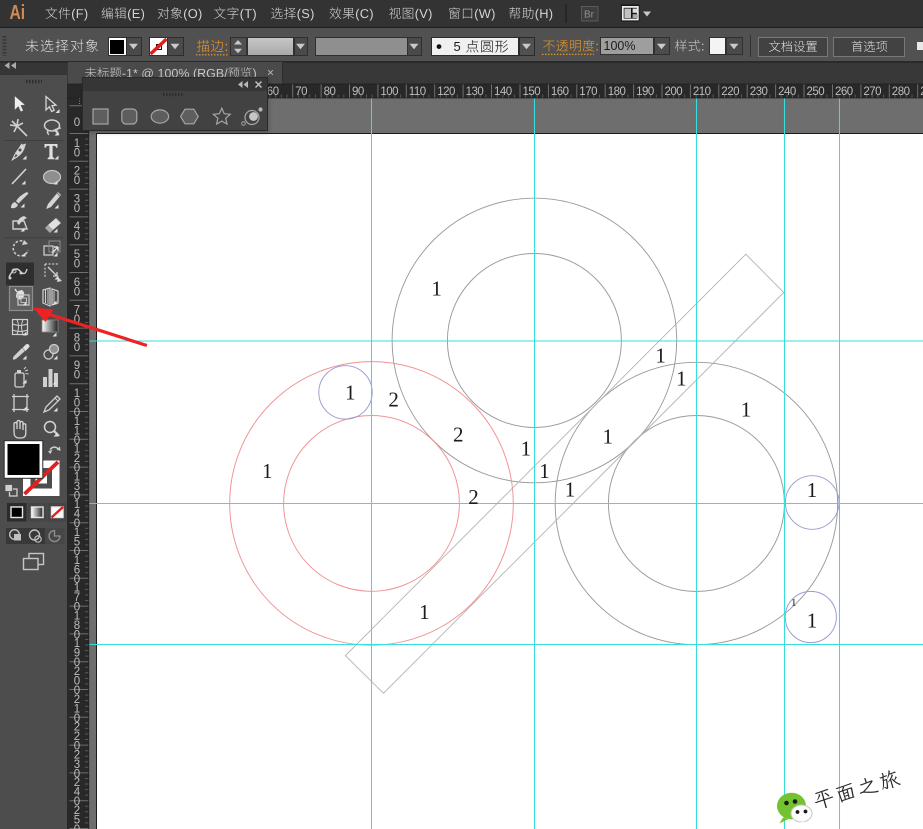  Describe the element at coordinates (674, 92) in the screenshot. I see `svg-text: 200` at that location.